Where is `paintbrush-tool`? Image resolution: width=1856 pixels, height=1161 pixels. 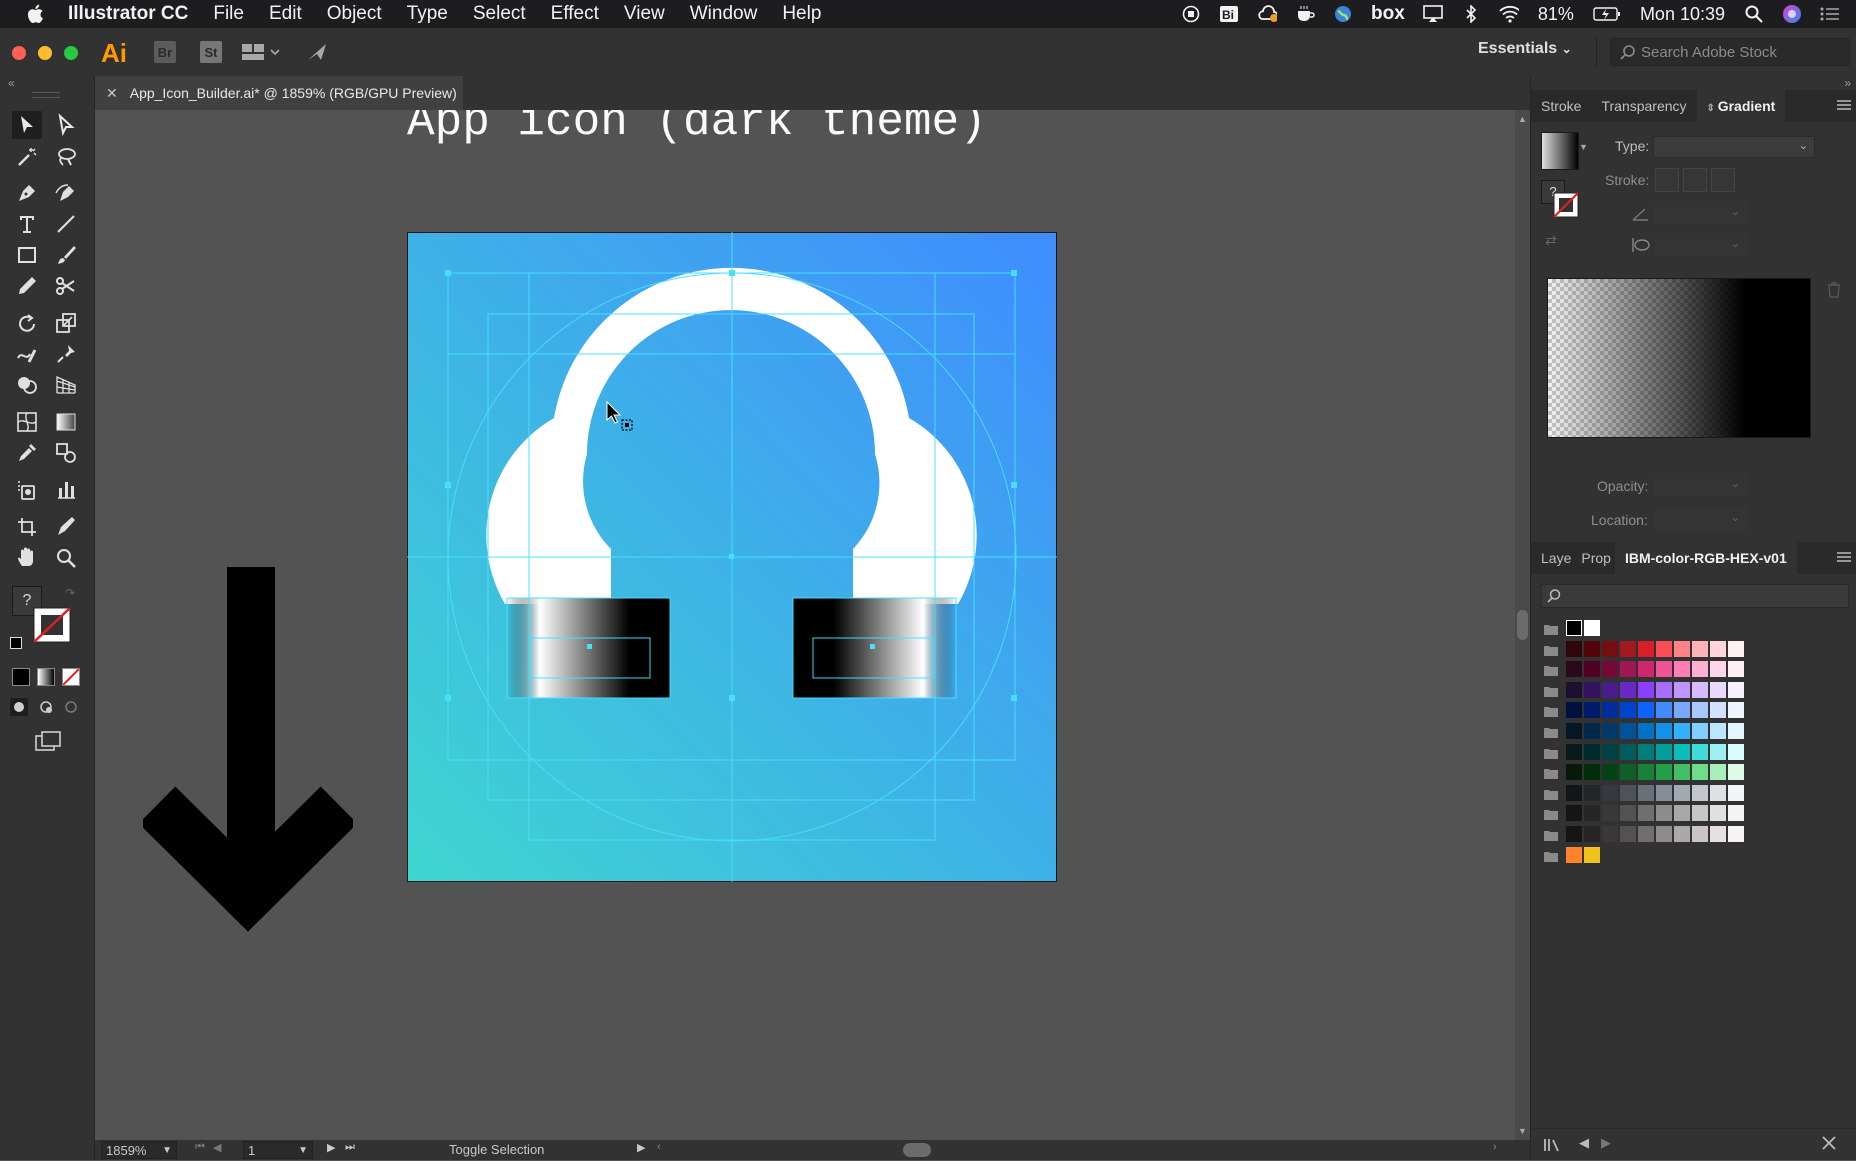 paintbrush-tool is located at coordinates (66, 255).